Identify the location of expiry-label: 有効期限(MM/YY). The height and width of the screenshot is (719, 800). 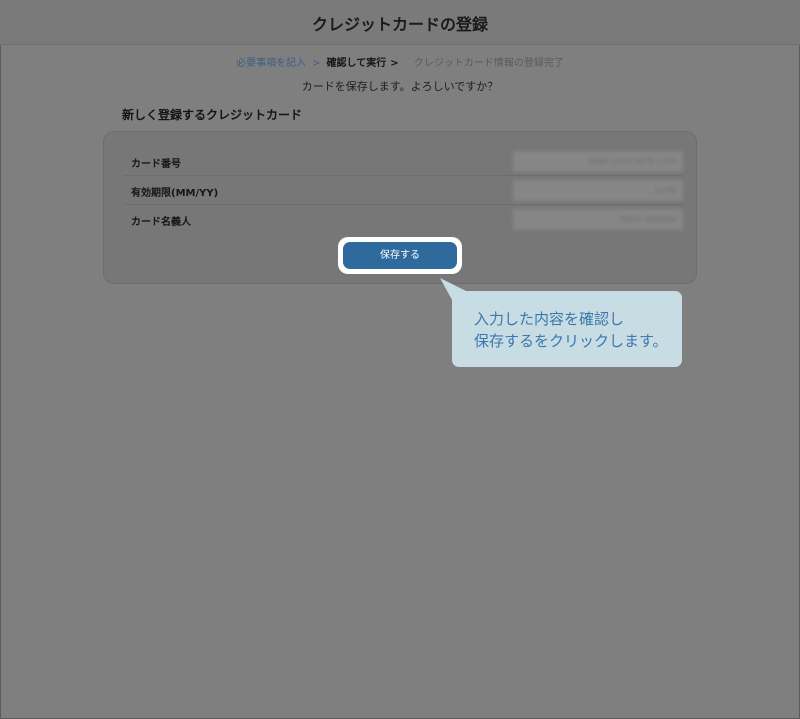
(175, 193).